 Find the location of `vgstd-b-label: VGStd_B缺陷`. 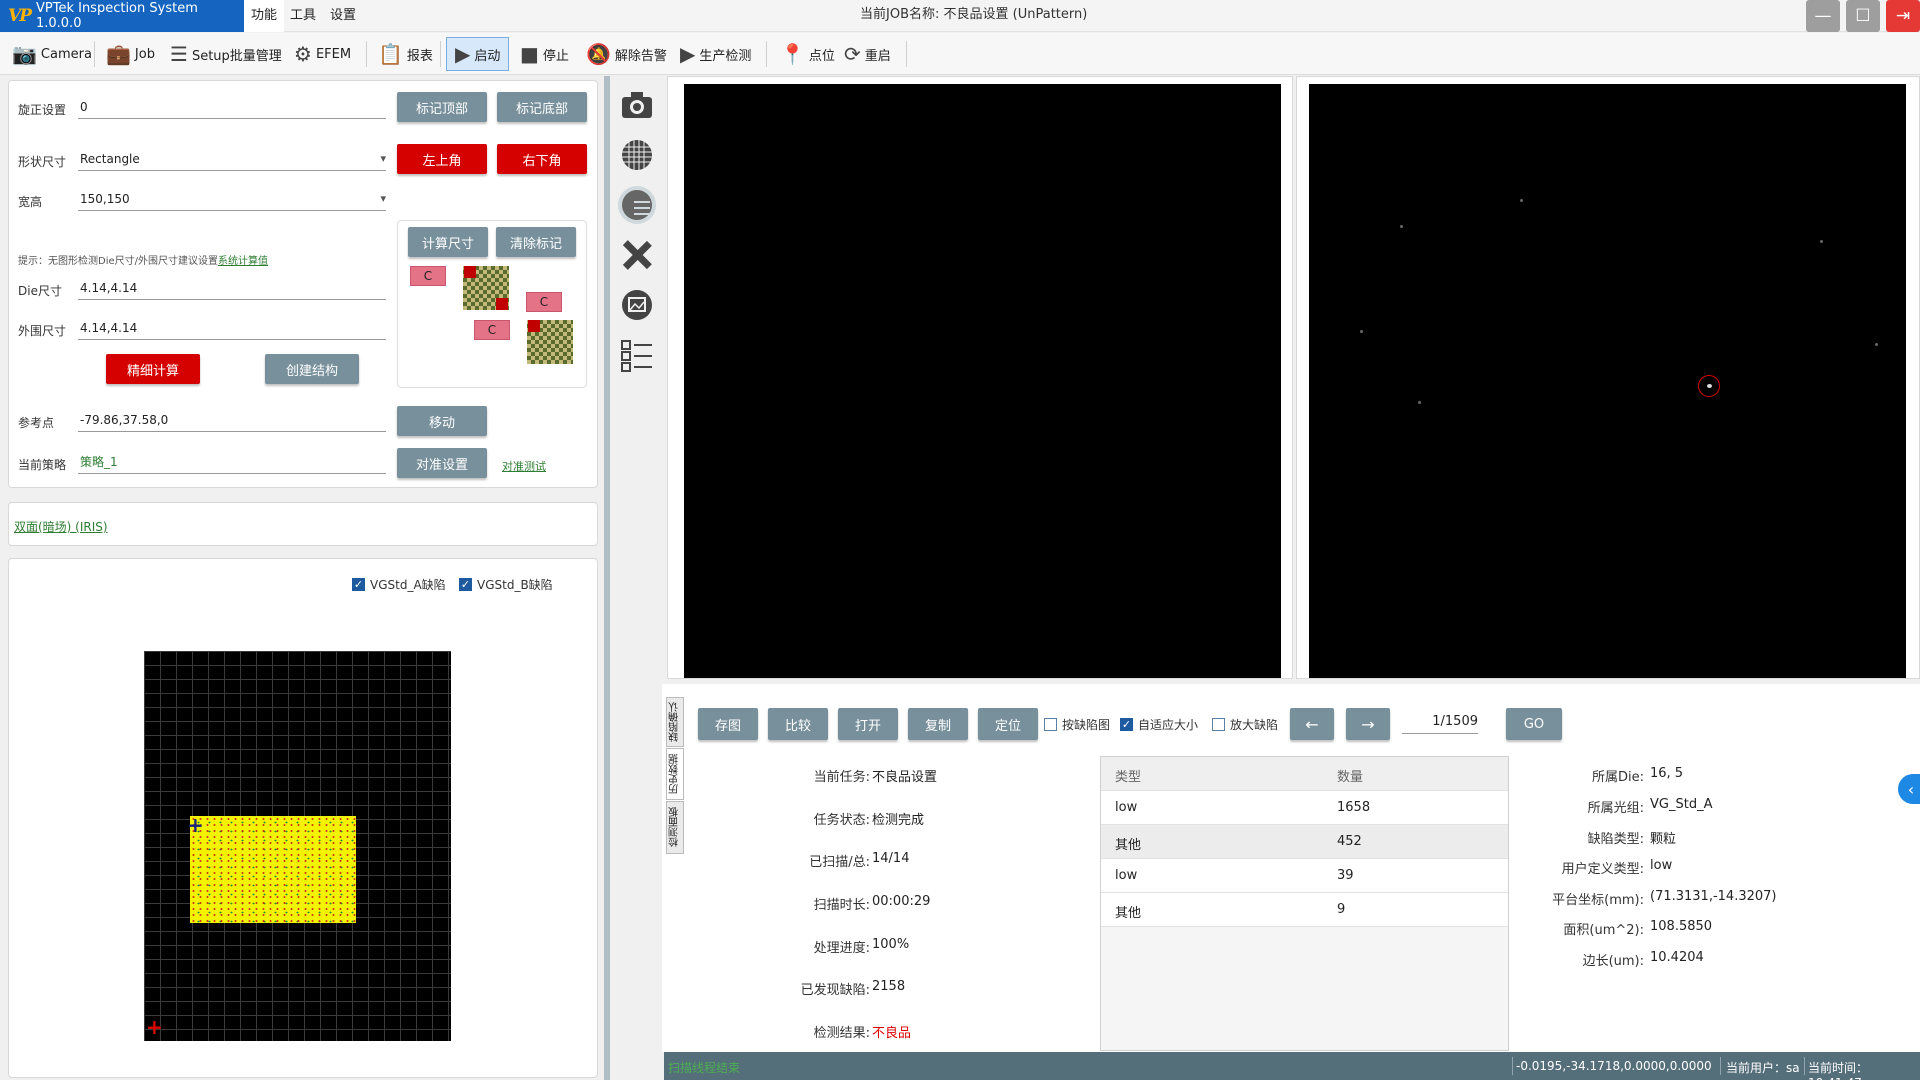

vgstd-b-label: VGStd_B缺陷 is located at coordinates (515, 585).